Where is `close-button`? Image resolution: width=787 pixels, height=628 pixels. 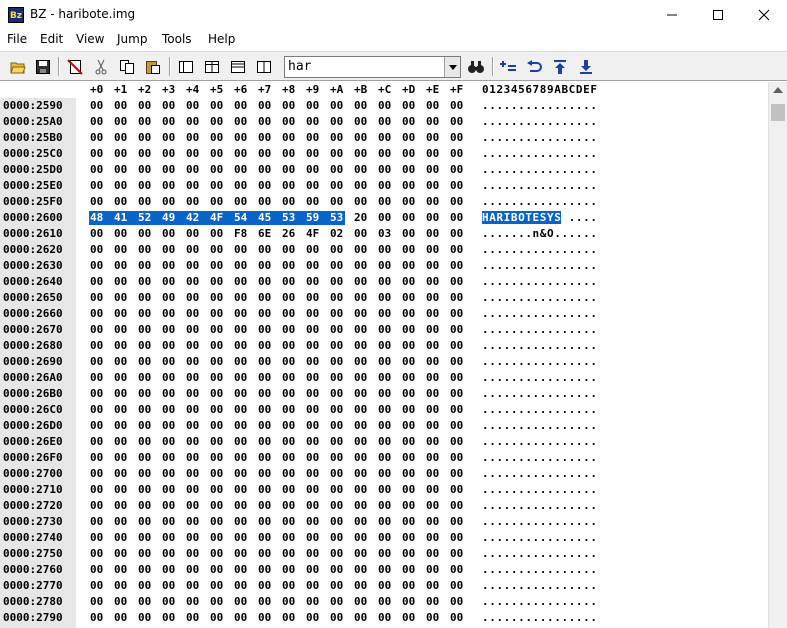
close-button is located at coordinates (764, 15).